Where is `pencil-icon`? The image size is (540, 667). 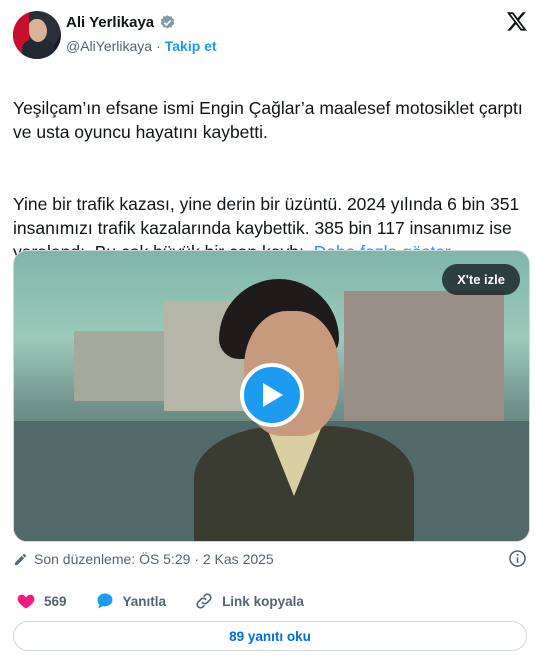
pencil-icon is located at coordinates (20, 559).